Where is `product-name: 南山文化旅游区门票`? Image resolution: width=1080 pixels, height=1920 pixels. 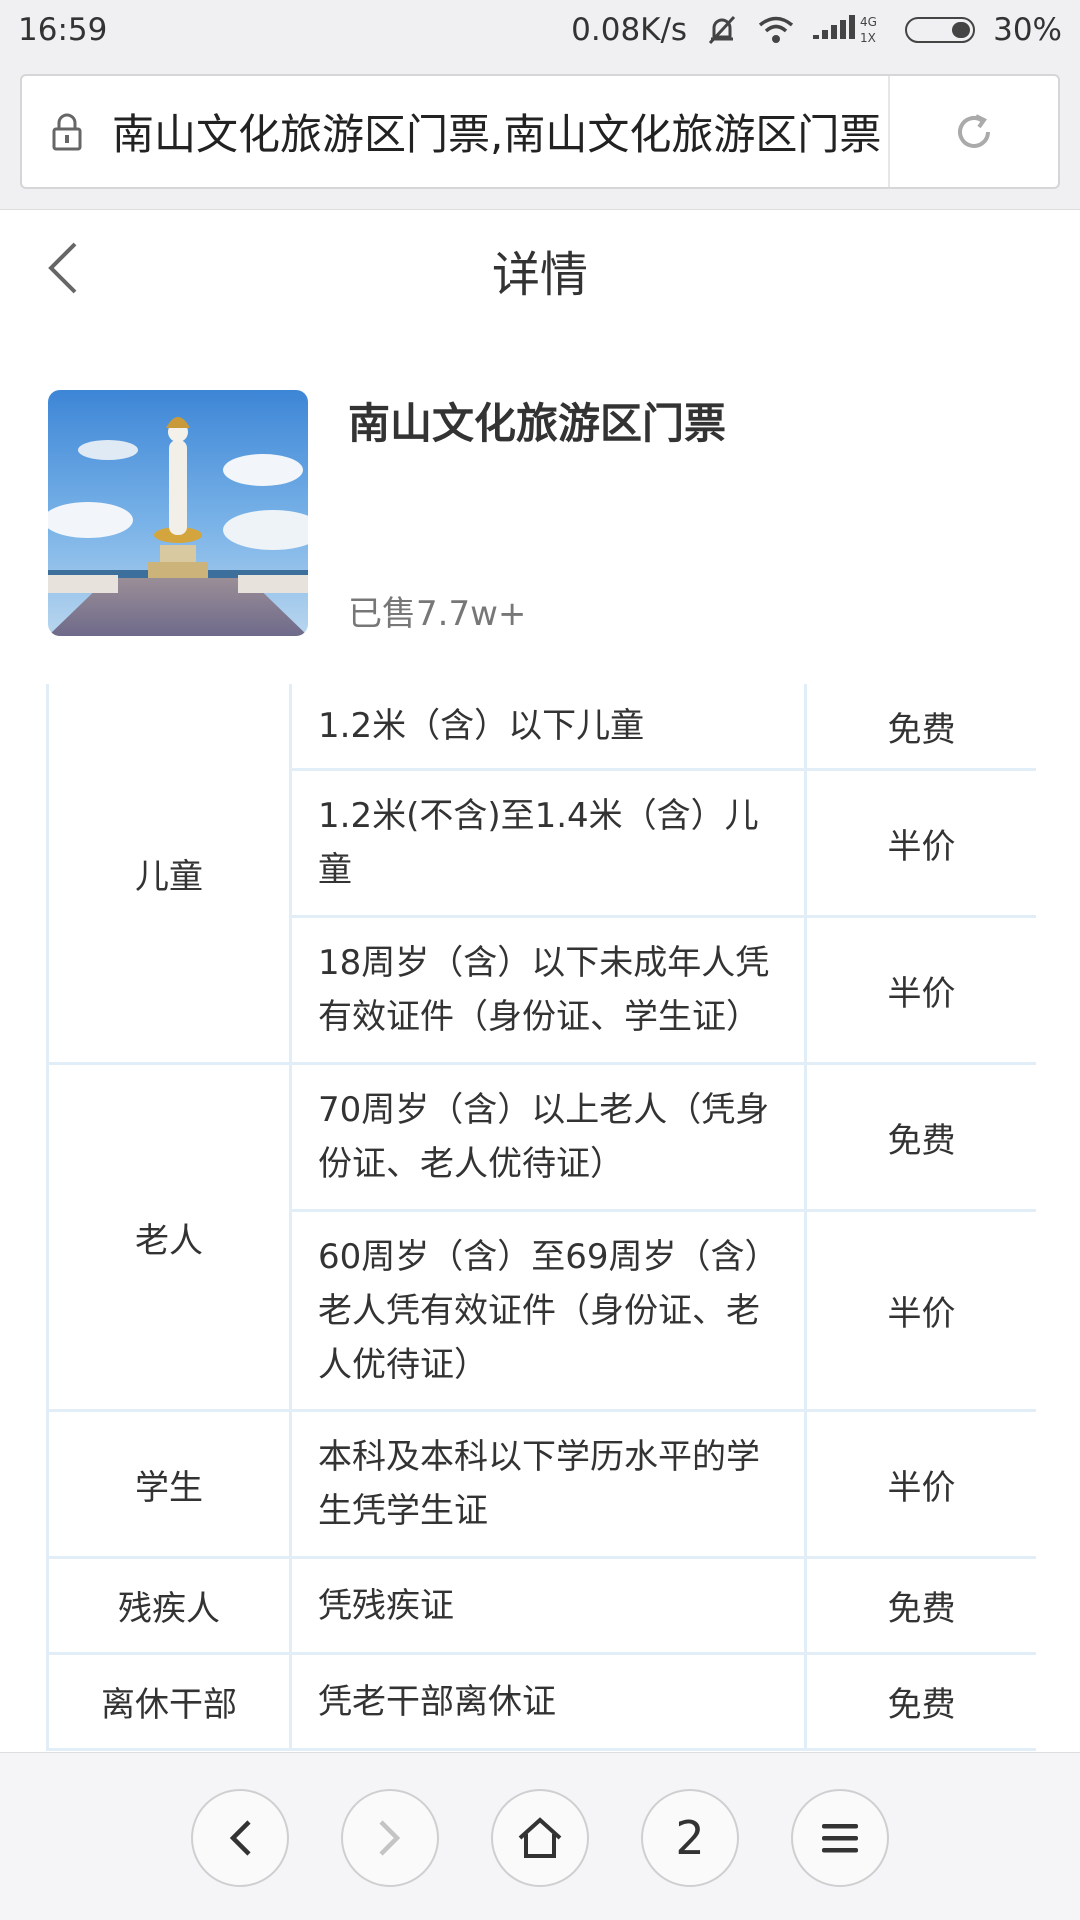
product-name: 南山文化旅游区门票 is located at coordinates (537, 420).